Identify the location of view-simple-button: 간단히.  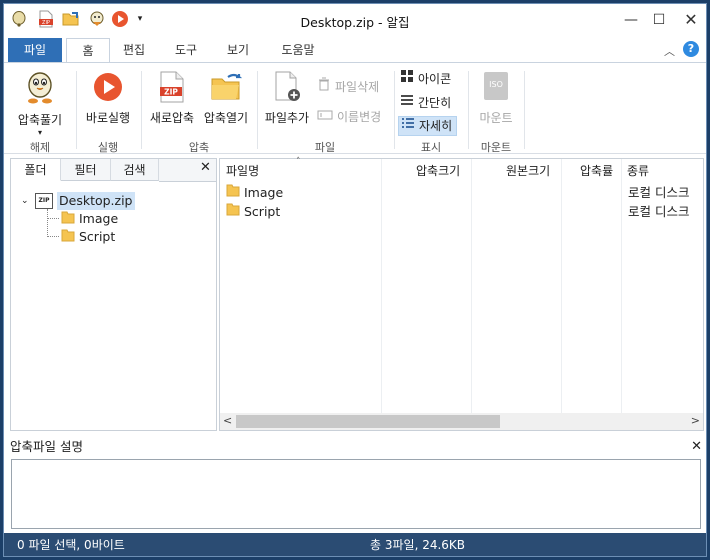
(425, 103).